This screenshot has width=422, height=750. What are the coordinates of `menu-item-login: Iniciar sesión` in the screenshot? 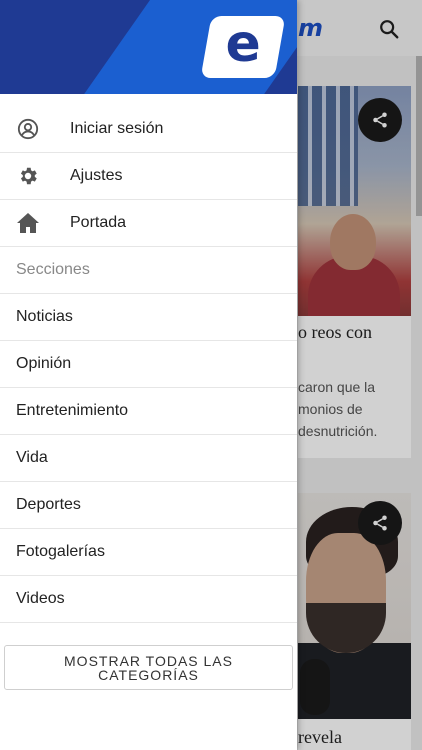 It's located at (148, 129).